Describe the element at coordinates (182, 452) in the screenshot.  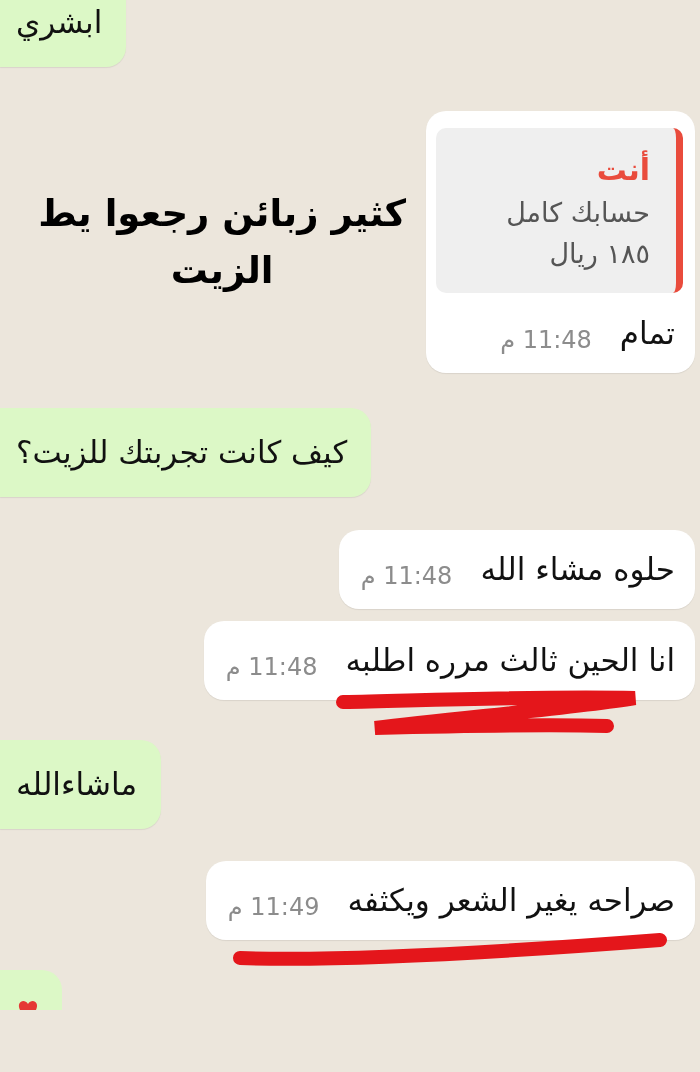
I see `message-text: كيف كانت تجربتك للزيت؟` at that location.